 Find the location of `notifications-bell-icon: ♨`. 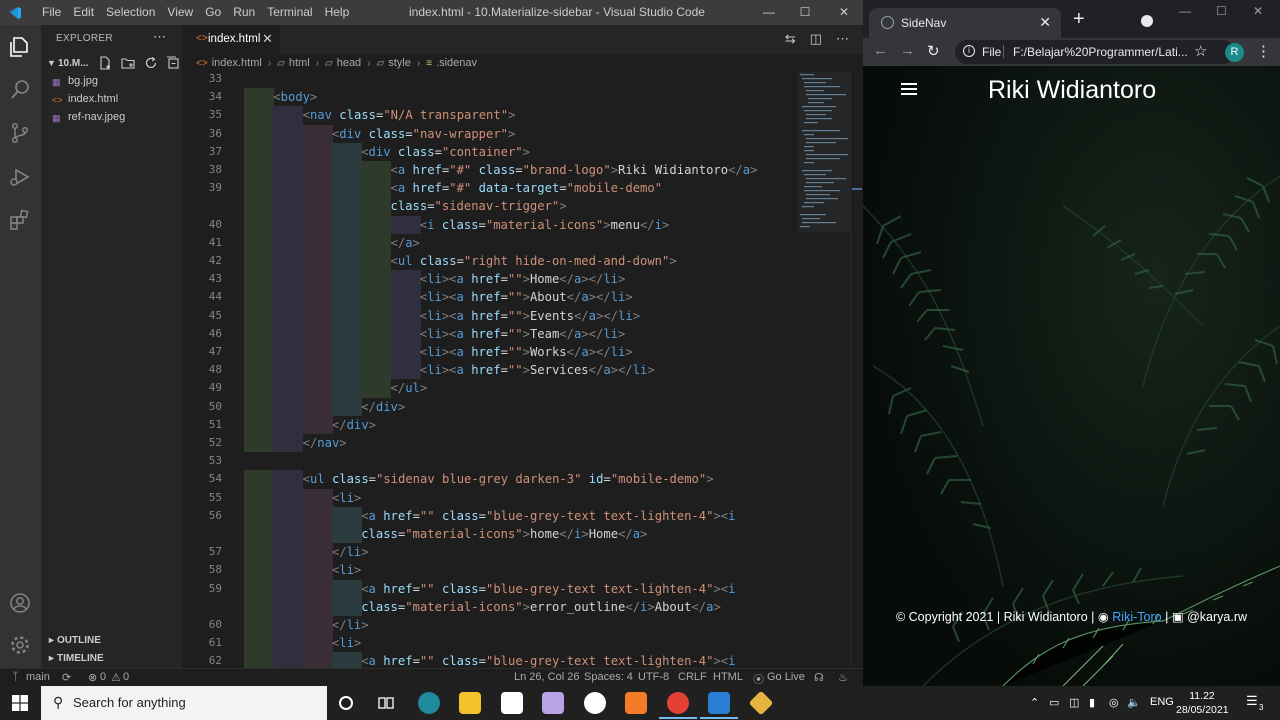

notifications-bell-icon: ♨ is located at coordinates (843, 677).